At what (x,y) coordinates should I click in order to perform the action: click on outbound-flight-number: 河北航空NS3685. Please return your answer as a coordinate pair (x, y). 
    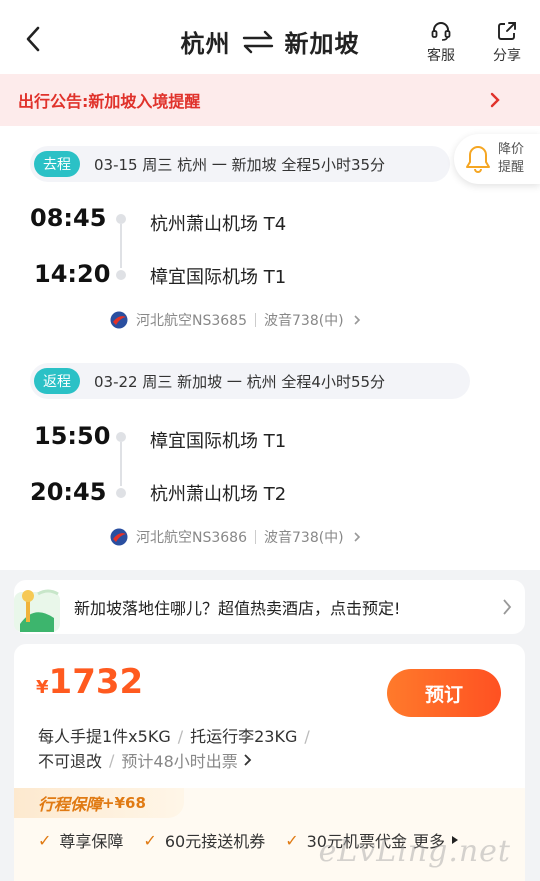
    Looking at the image, I should click on (191, 321).